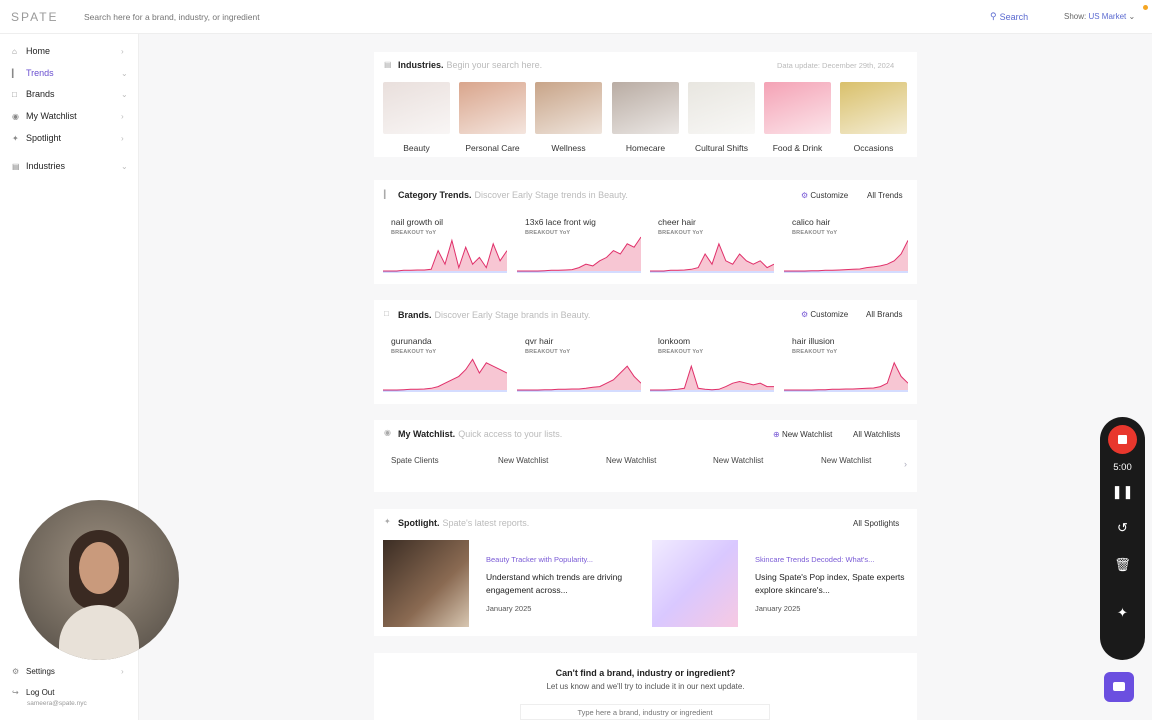 Image resolution: width=1152 pixels, height=720 pixels. What do you see at coordinates (31, 17) in the screenshot?
I see `spate-logo: SPATE` at bounding box center [31, 17].